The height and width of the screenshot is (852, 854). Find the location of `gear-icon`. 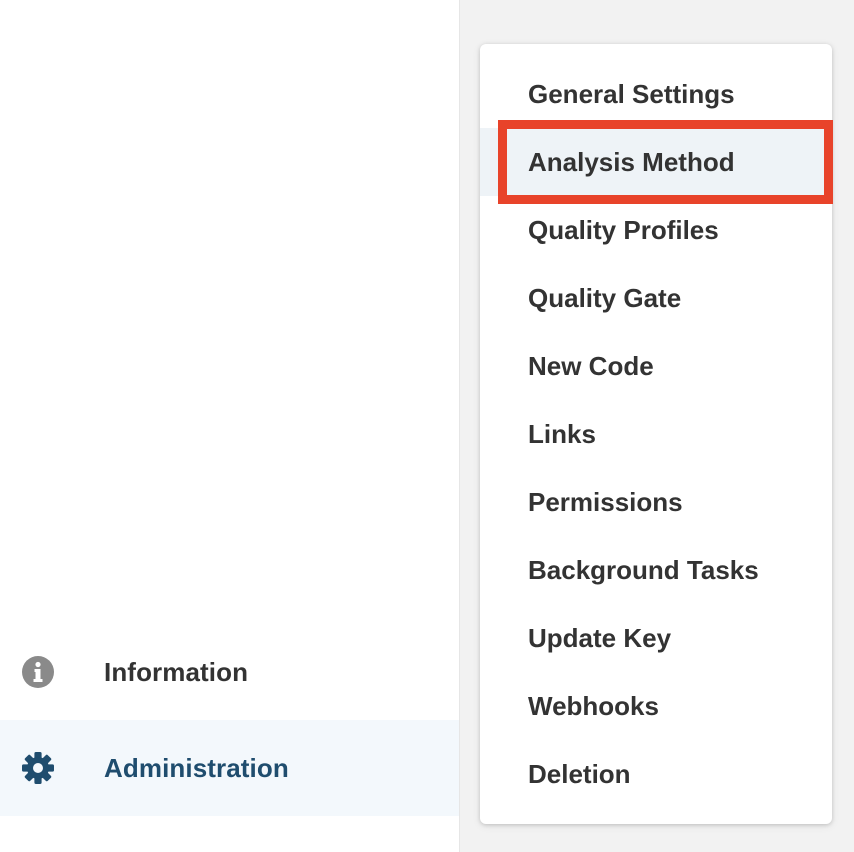

gear-icon is located at coordinates (38, 768).